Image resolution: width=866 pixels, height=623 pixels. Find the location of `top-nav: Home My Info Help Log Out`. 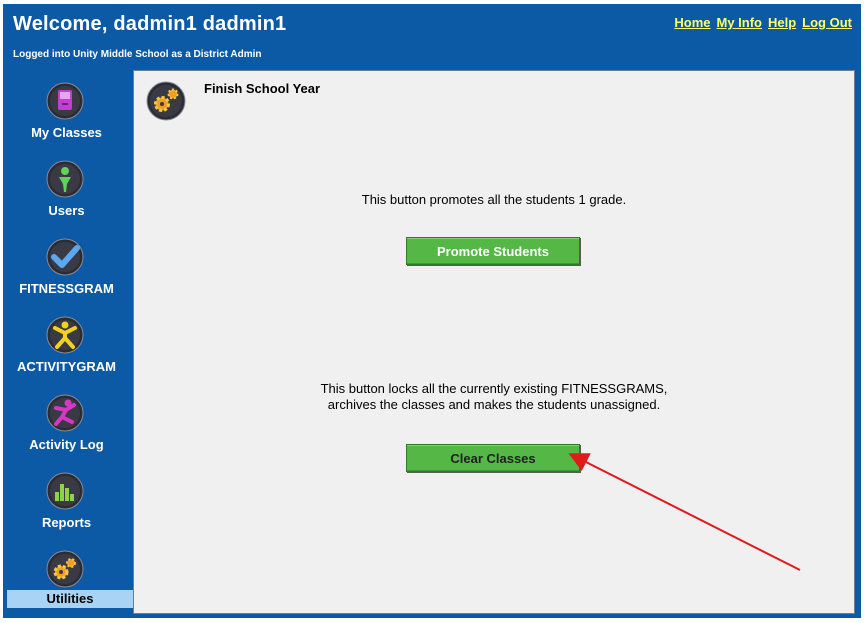

top-nav: Home My Info Help Log Out is located at coordinates (763, 22).